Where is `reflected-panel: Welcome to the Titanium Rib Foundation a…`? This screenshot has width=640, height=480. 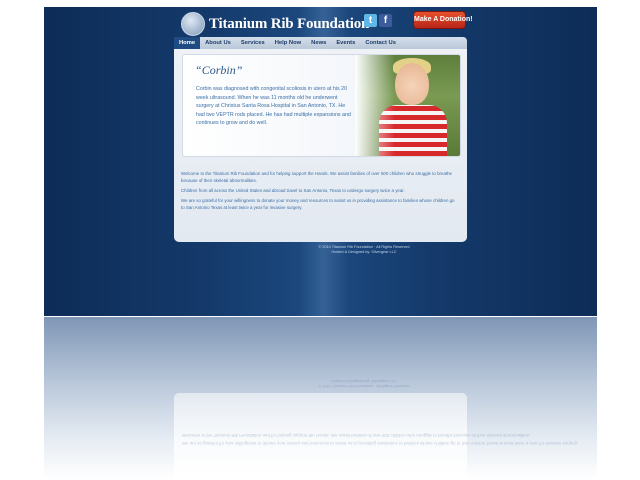 reflected-panel: Welcome to the Titanium Rib Foundation a… is located at coordinates (376, 436).